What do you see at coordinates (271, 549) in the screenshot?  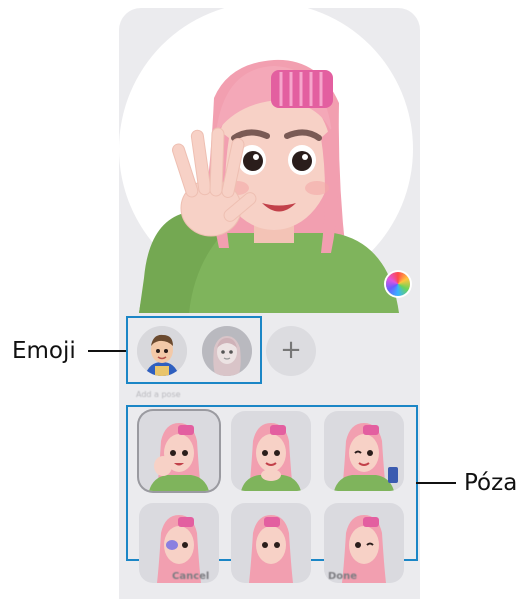 I see `pose-think-icon` at bounding box center [271, 549].